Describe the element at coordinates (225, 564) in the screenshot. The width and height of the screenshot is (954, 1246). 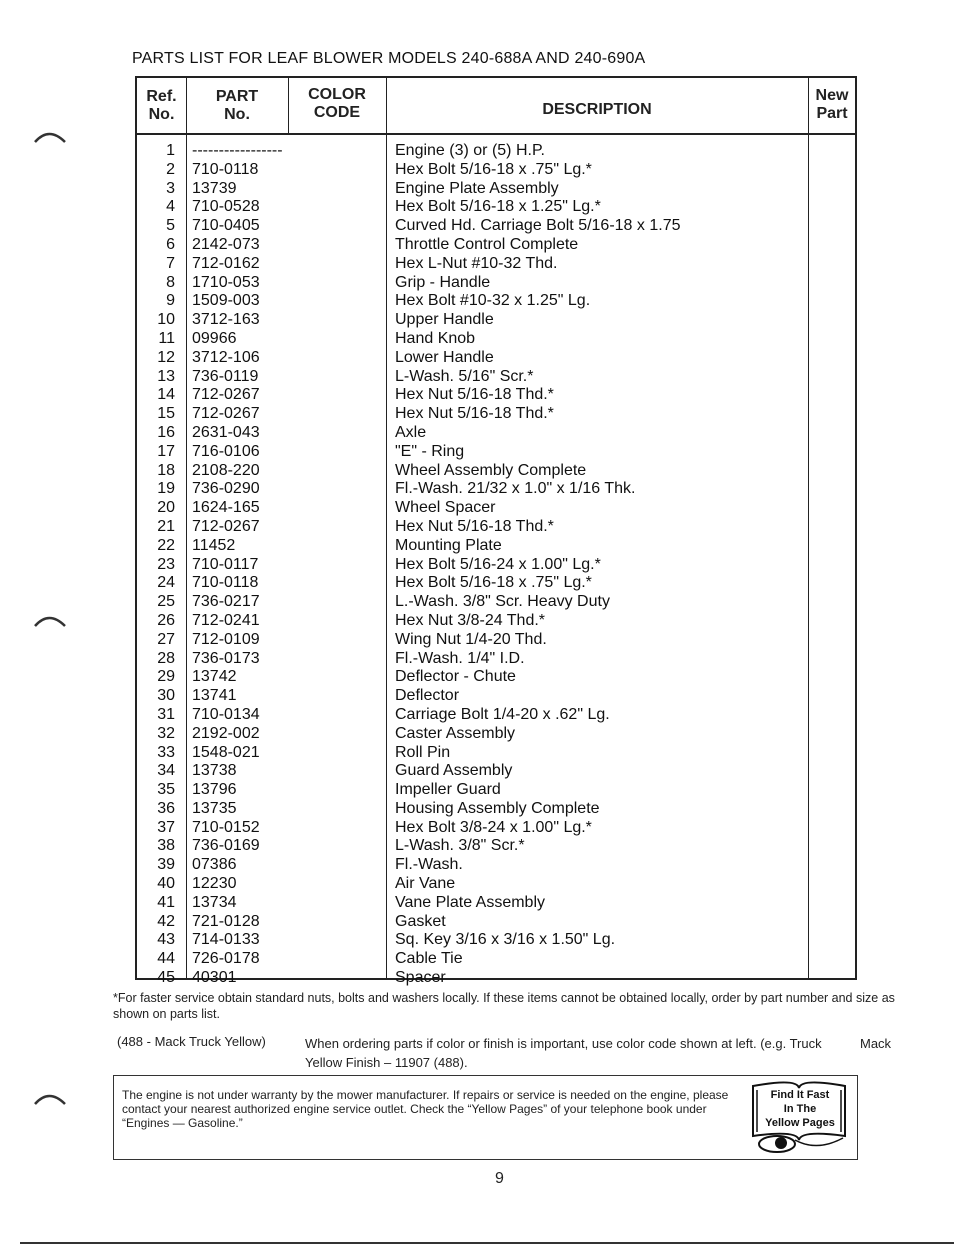
I see `part-no-cell: 710-0117` at that location.